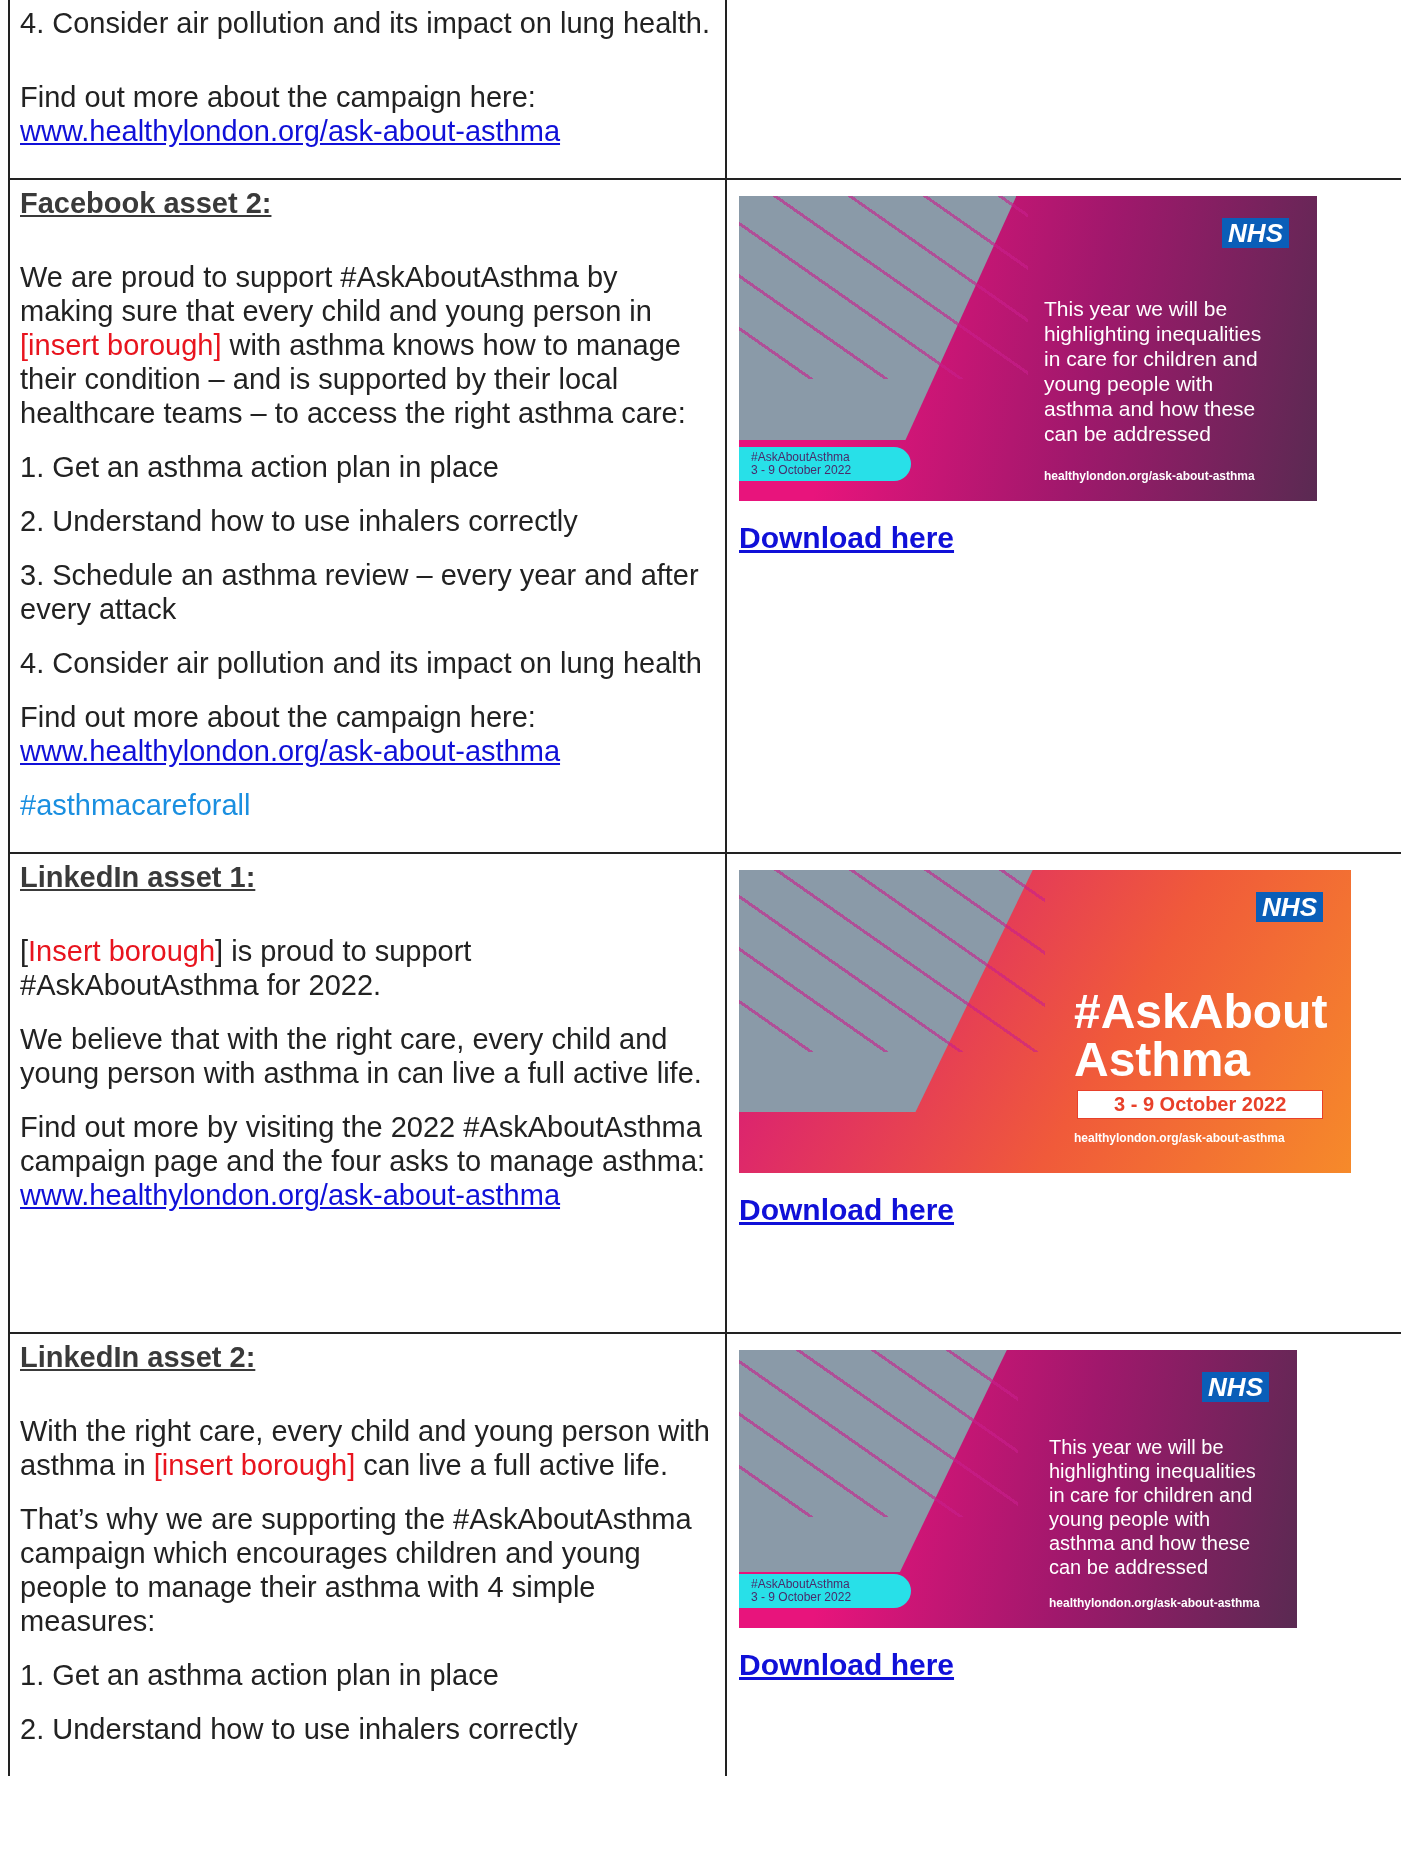 Image resolution: width=1401 pixels, height=1856 pixels. What do you see at coordinates (136, 805) in the screenshot?
I see `paragraph: #asthmacareforall` at bounding box center [136, 805].